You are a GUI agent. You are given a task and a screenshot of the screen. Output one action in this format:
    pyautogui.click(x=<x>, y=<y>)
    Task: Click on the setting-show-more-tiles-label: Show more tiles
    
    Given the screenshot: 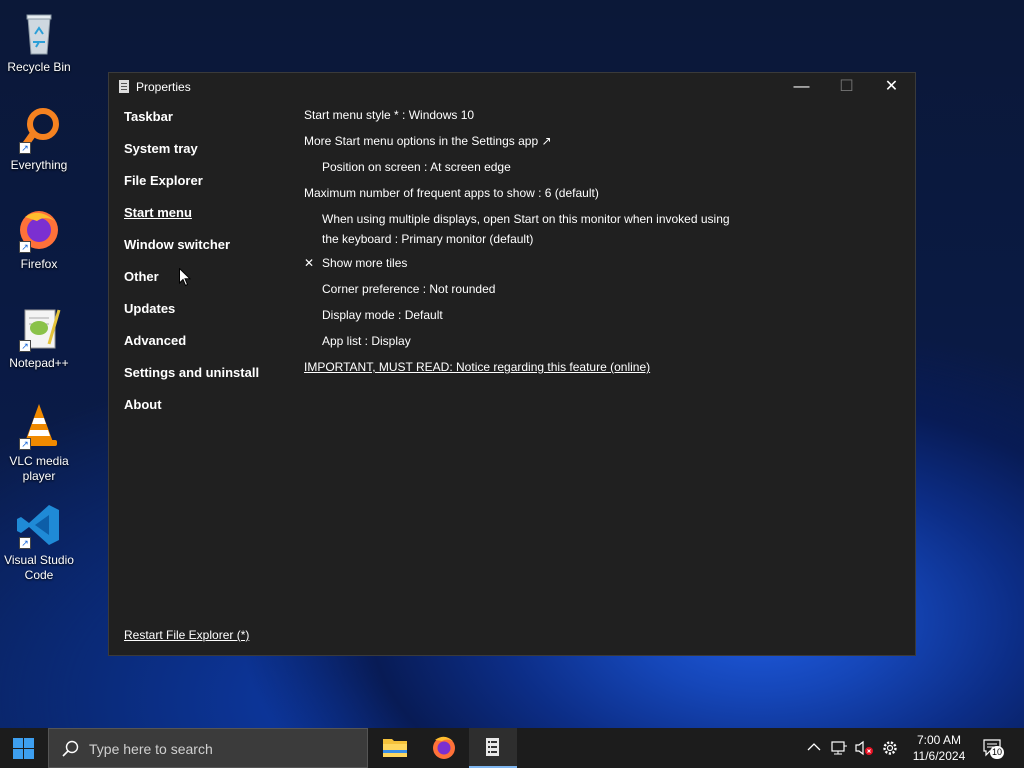 What is the action you would take?
    pyautogui.click(x=365, y=263)
    